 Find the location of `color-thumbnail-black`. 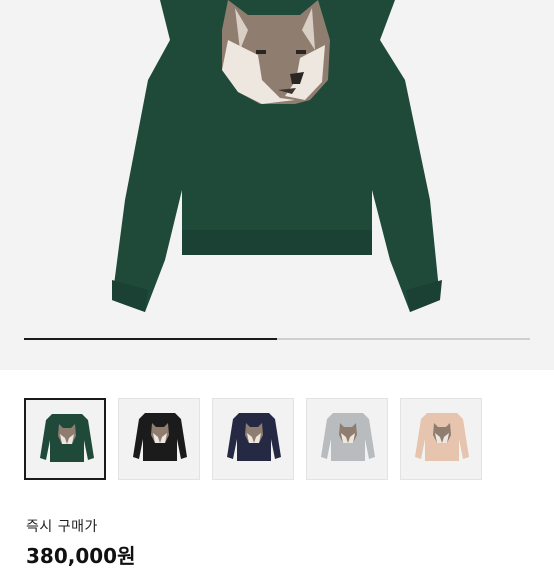

color-thumbnail-black is located at coordinates (159, 439).